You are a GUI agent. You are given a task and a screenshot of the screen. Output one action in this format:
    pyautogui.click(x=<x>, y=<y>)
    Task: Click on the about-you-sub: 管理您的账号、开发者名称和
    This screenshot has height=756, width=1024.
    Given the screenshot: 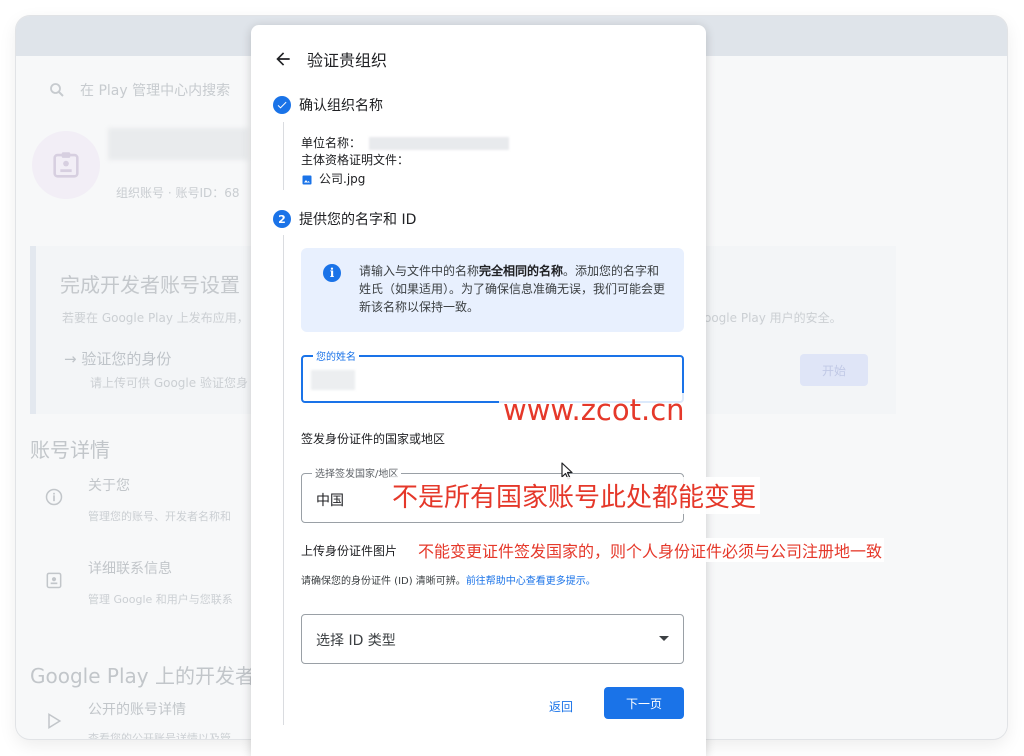 What is the action you would take?
    pyautogui.click(x=159, y=516)
    